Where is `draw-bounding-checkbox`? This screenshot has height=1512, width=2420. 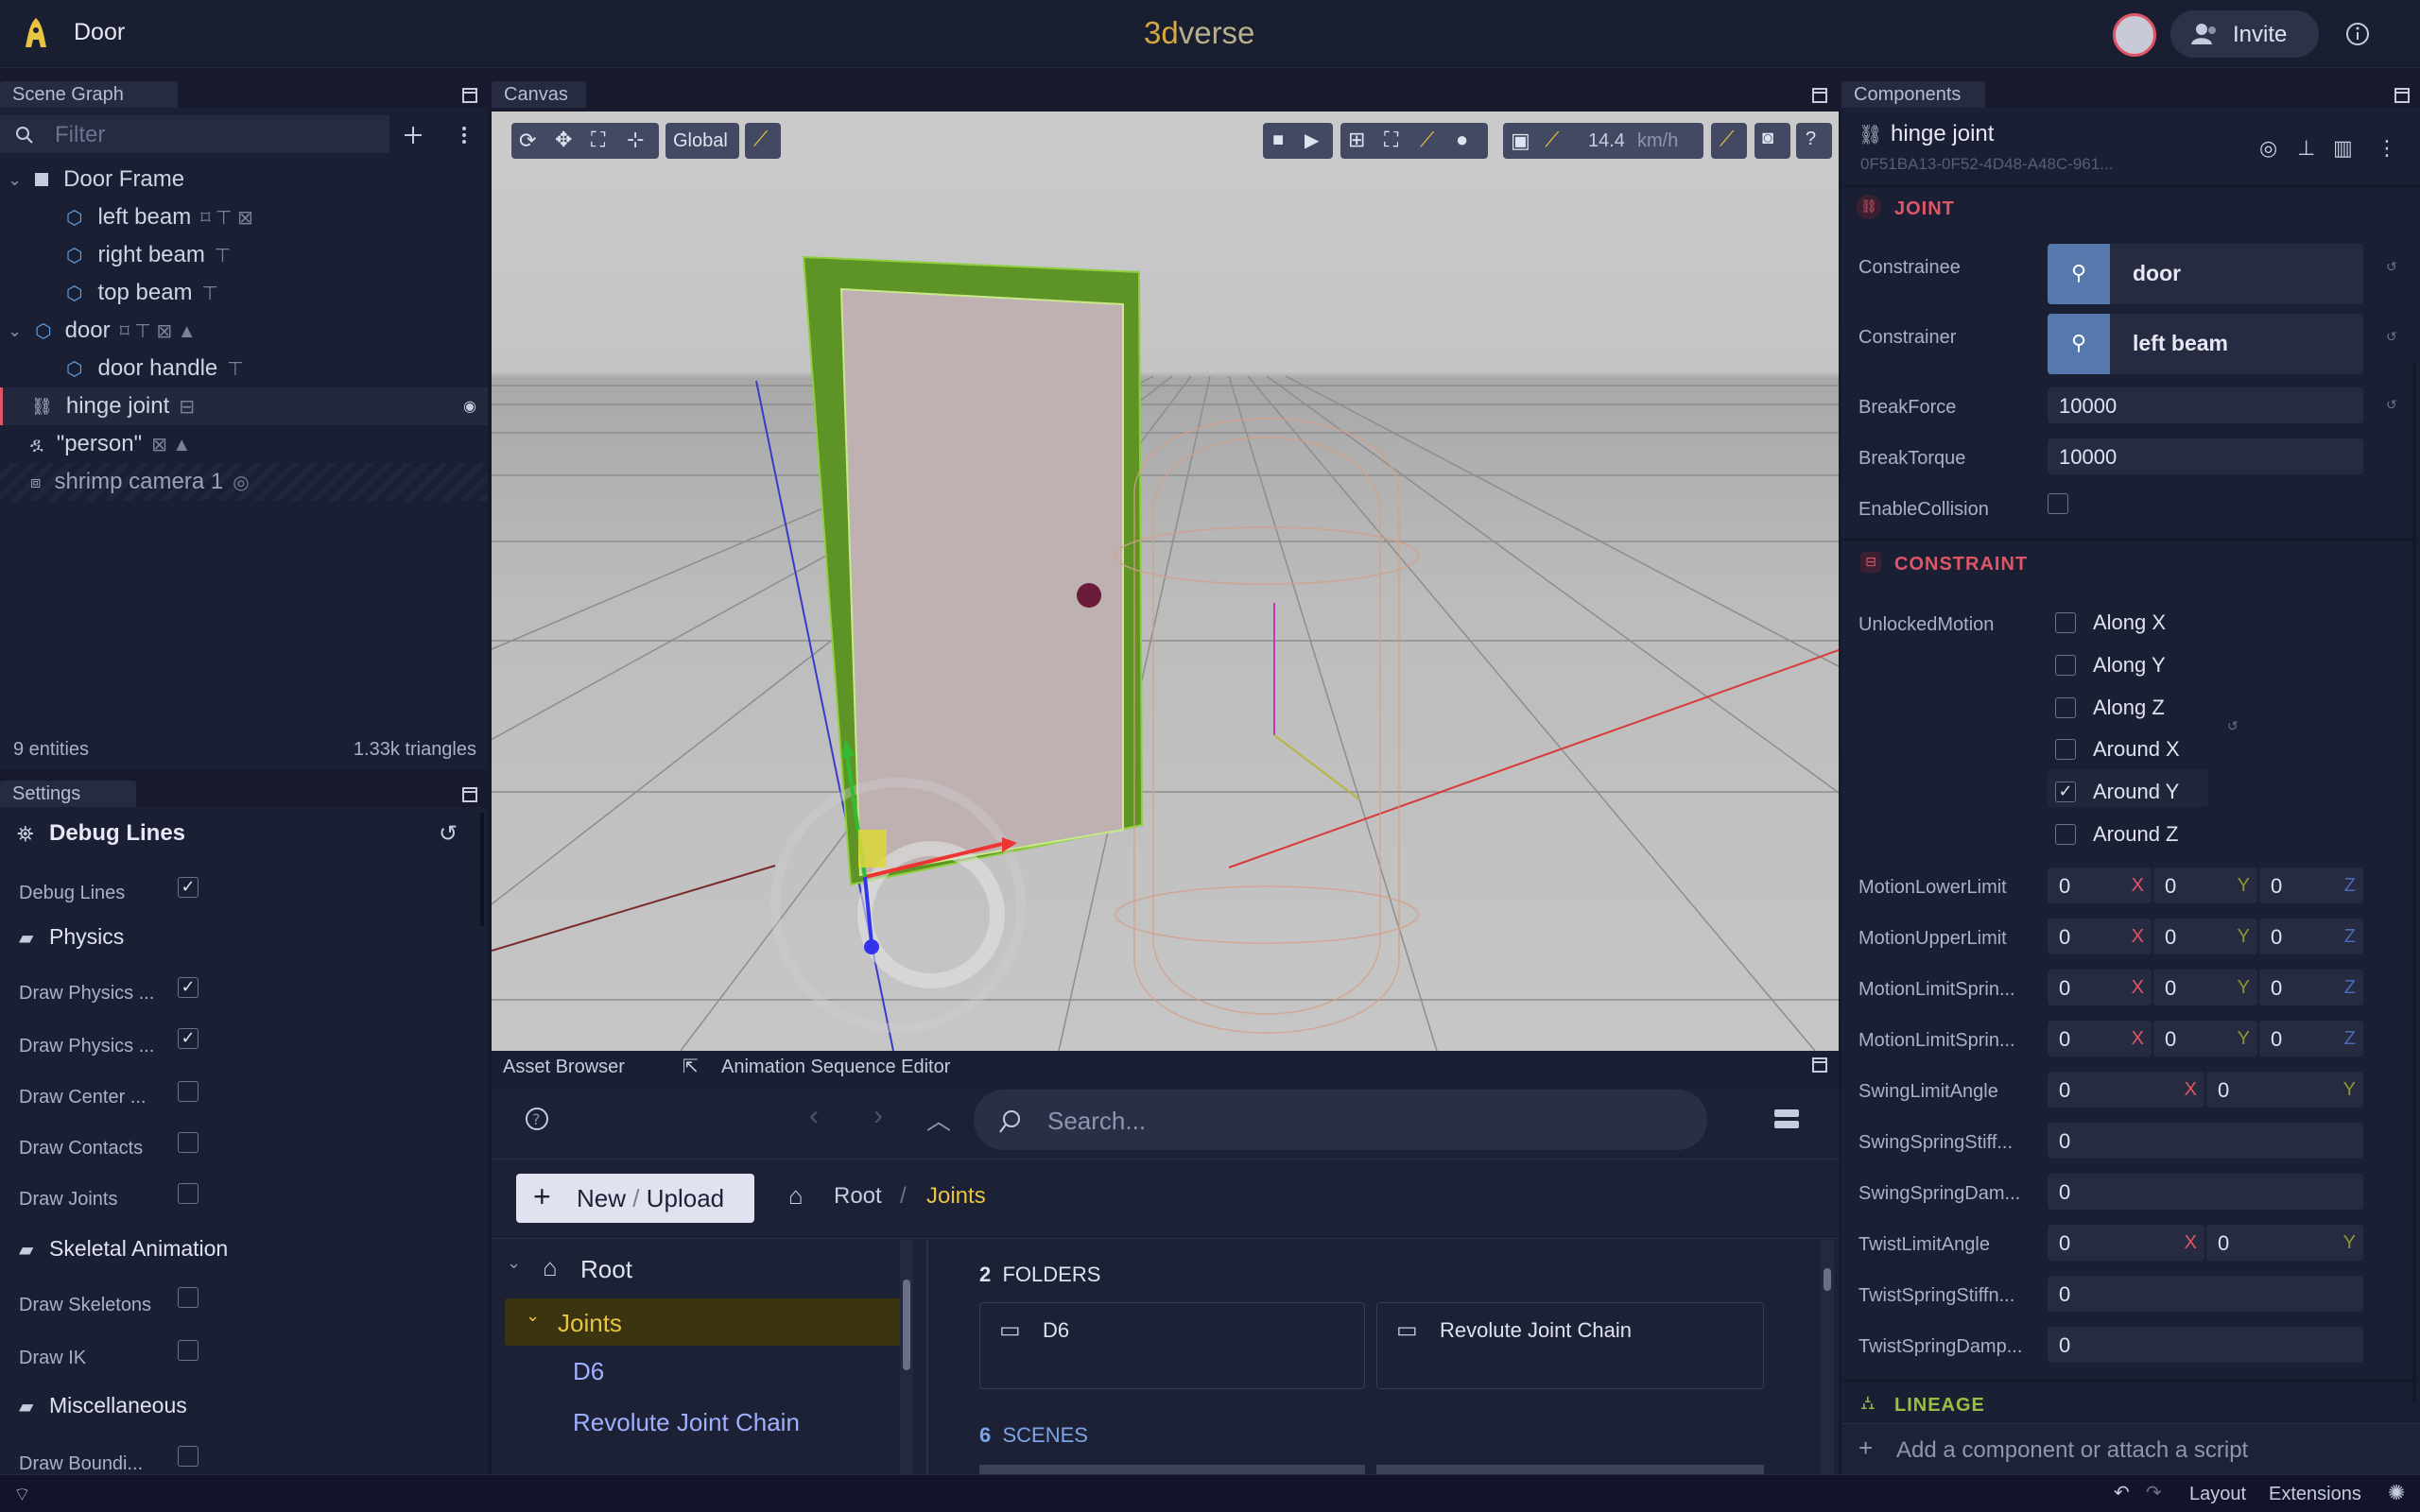
draw-bounding-checkbox is located at coordinates (188, 1456).